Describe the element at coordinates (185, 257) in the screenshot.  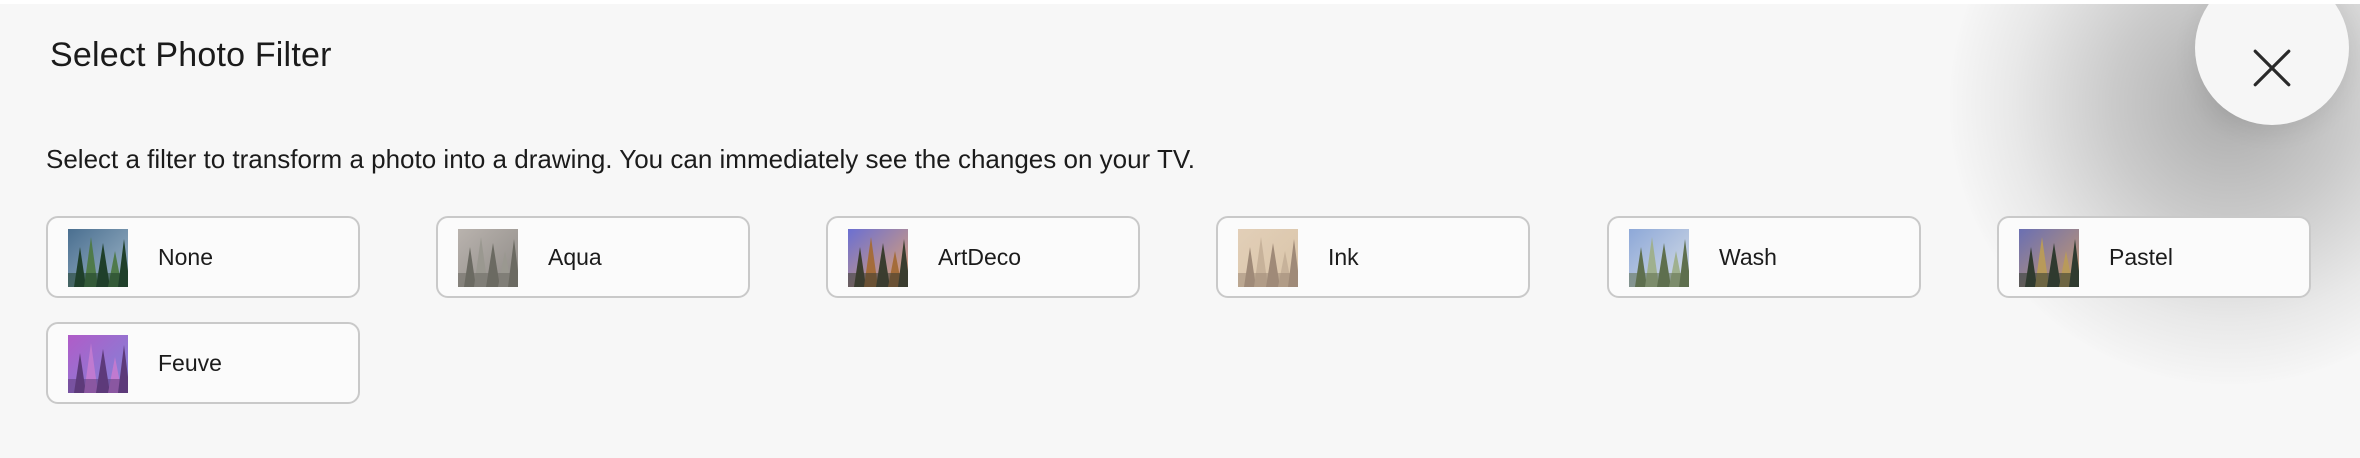
I see `filter-option-label: None` at that location.